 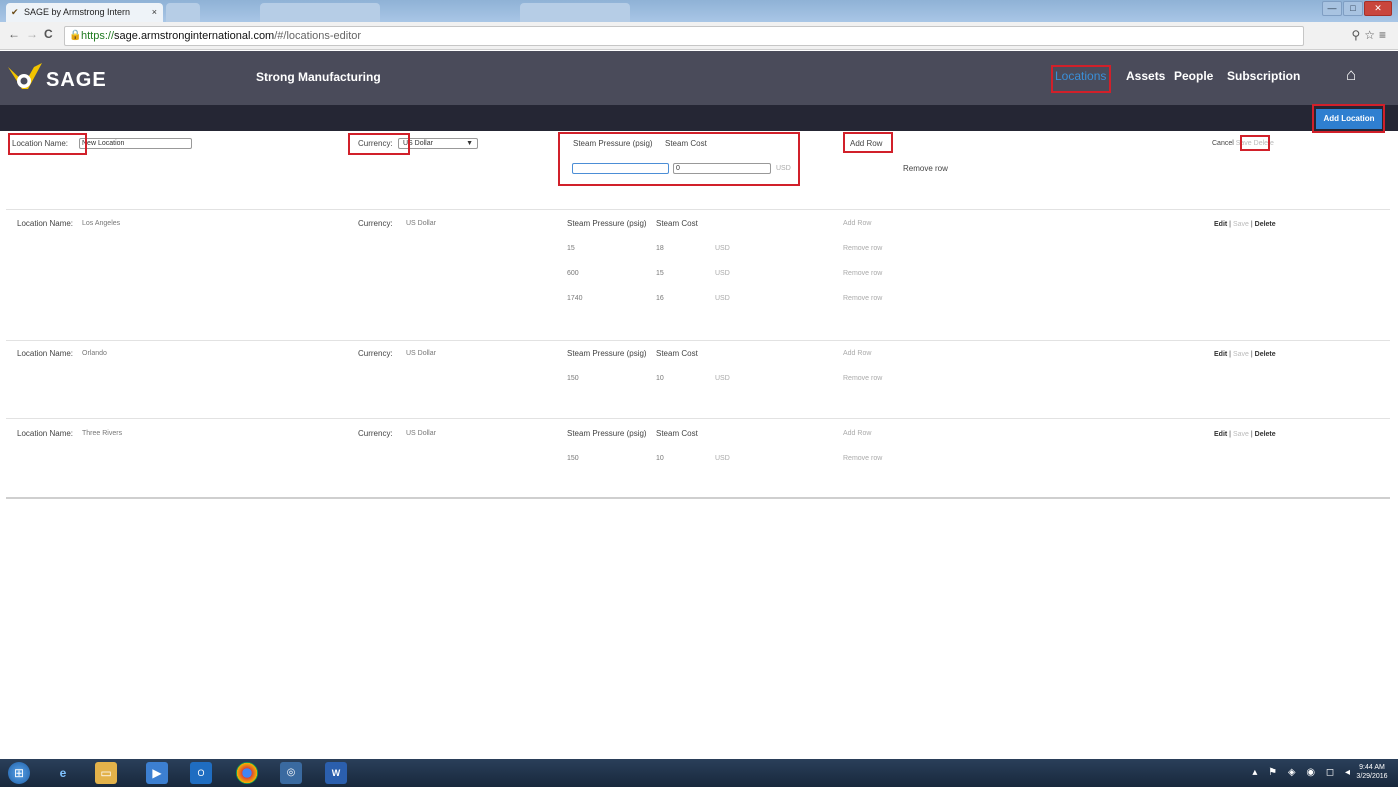 I want to click on taskbar-clock: 9:44 AM 3/29/2016, so click(x=1372, y=772).